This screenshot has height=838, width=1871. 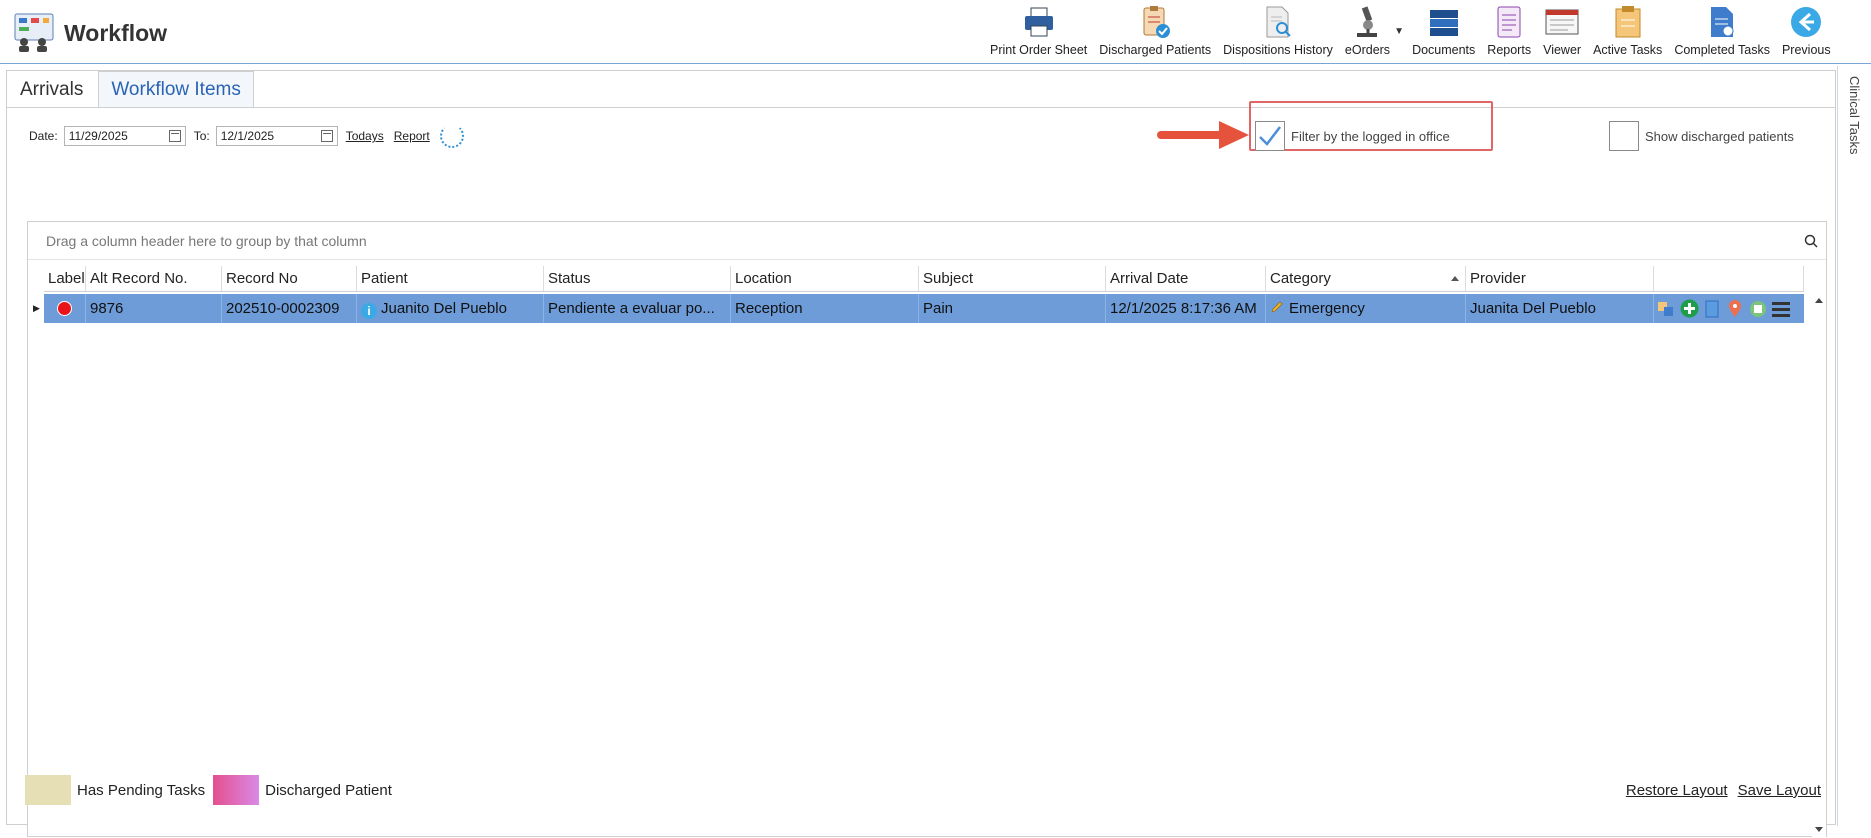 I want to click on tab-arrivals: Arrivals, so click(x=52, y=89).